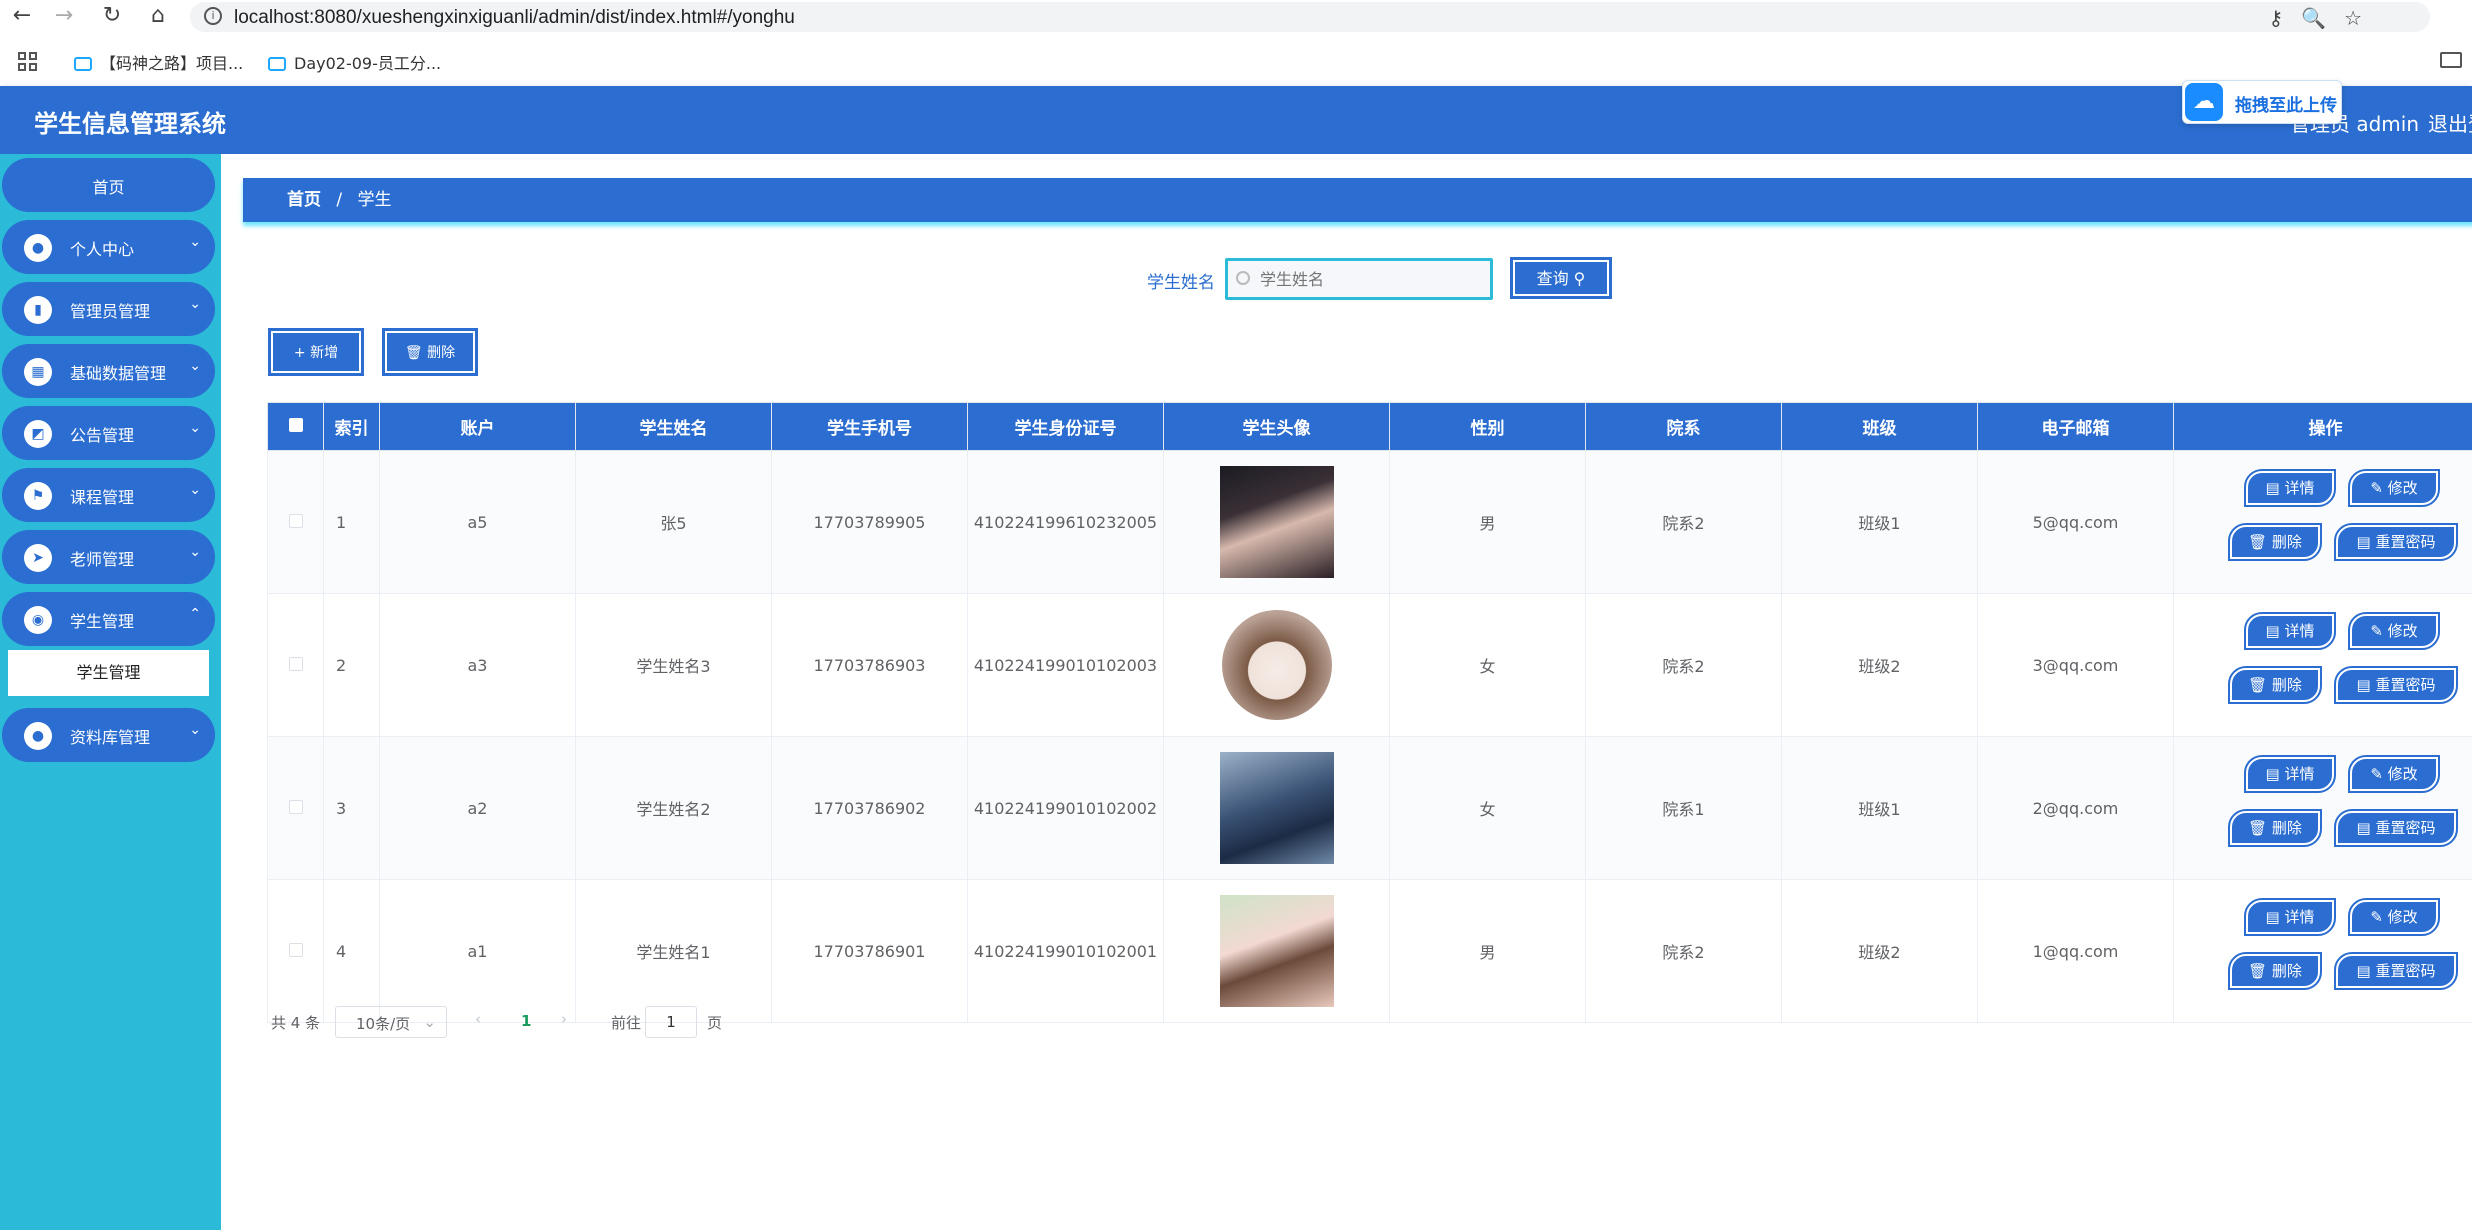 This screenshot has width=2472, height=1230. What do you see at coordinates (213, 16) in the screenshot?
I see `site-info-icon: i` at bounding box center [213, 16].